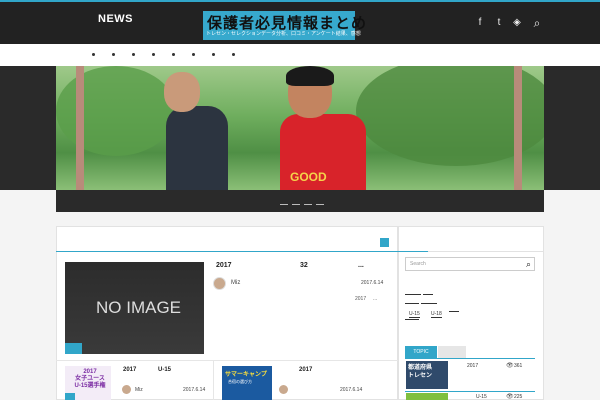 This screenshot has height=400, width=600. Describe the element at coordinates (472, 366) in the screenshot. I see `popular-title: 2017` at that location.